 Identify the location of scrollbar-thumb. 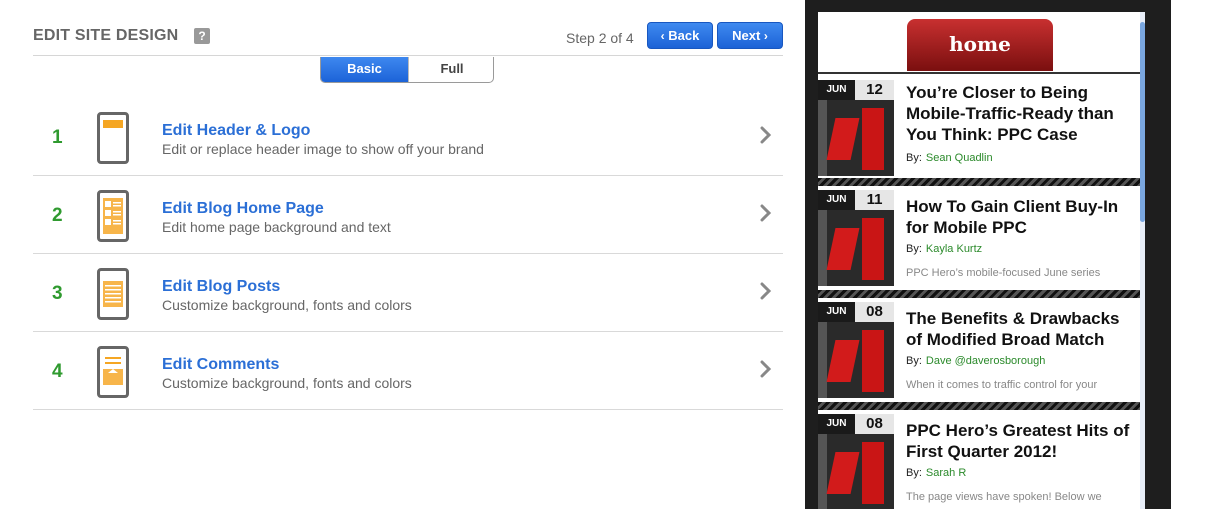
(1142, 122).